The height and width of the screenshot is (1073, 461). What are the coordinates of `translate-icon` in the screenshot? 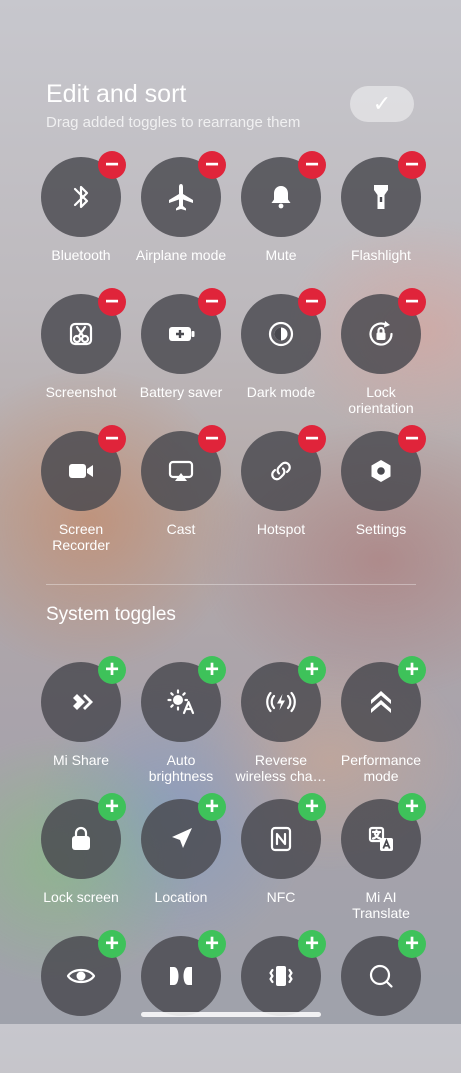 It's located at (380, 838).